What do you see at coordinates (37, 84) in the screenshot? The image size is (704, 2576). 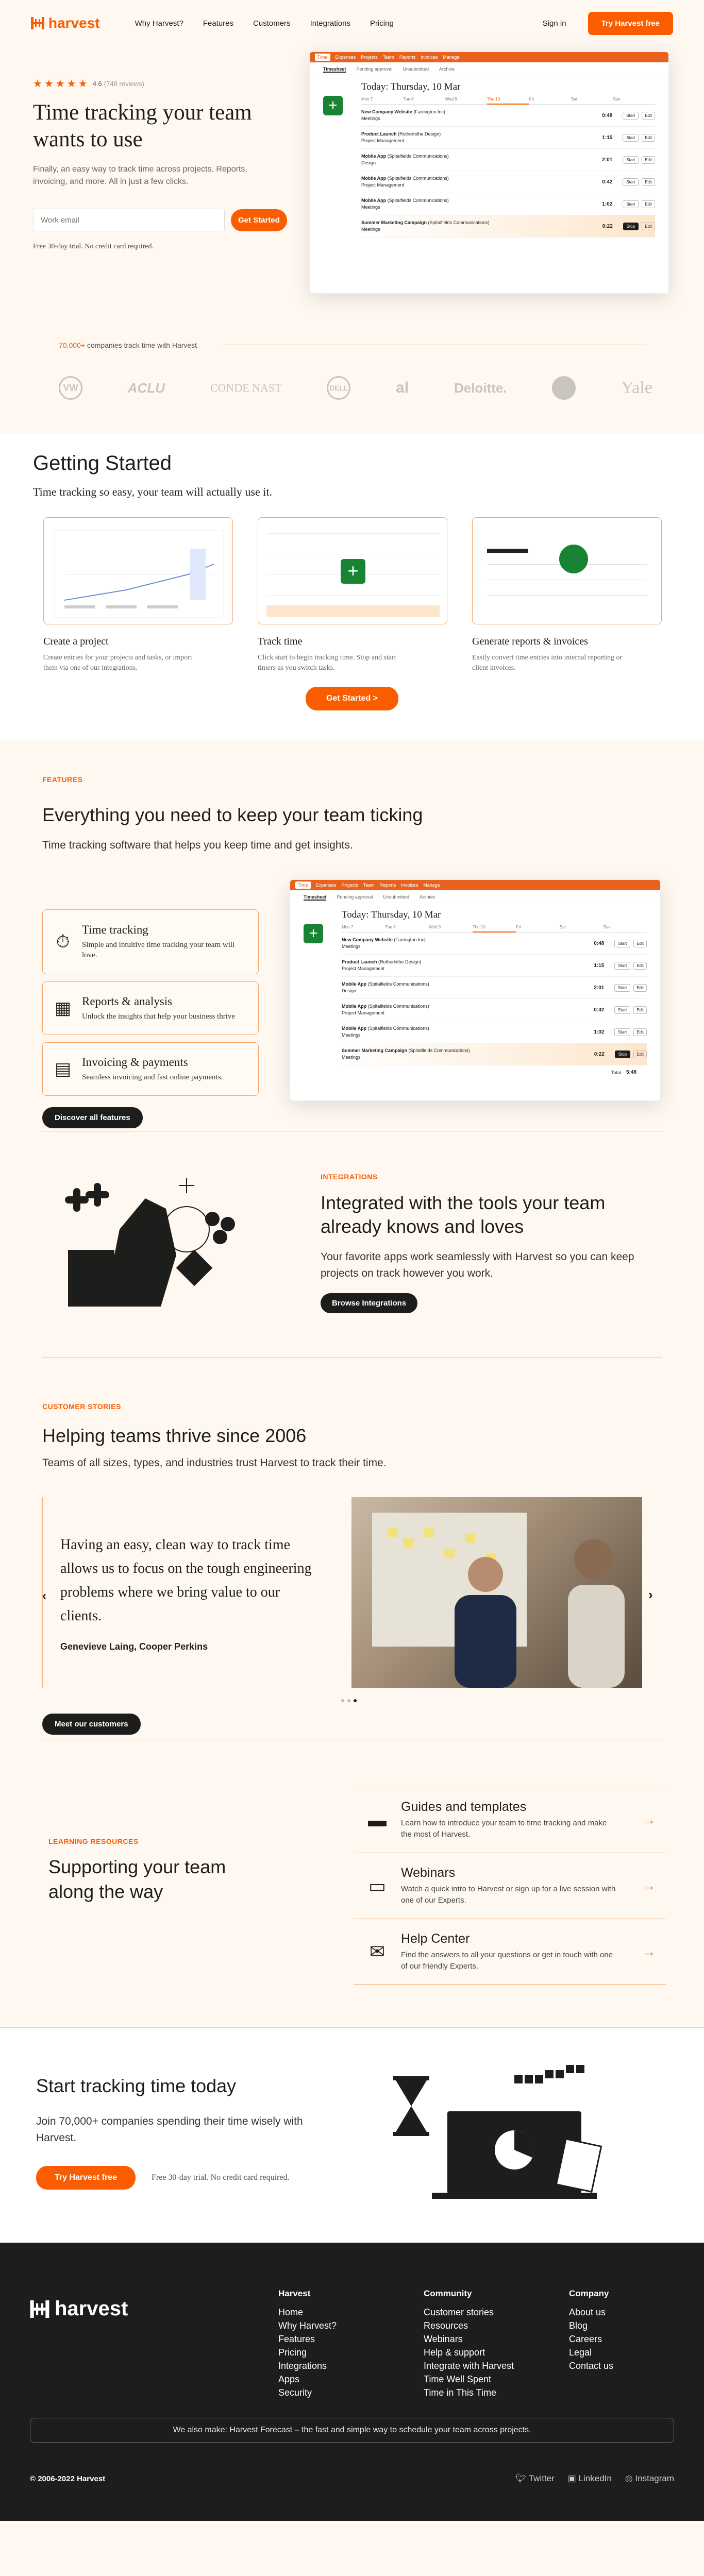 I see `star-icon: ★` at bounding box center [37, 84].